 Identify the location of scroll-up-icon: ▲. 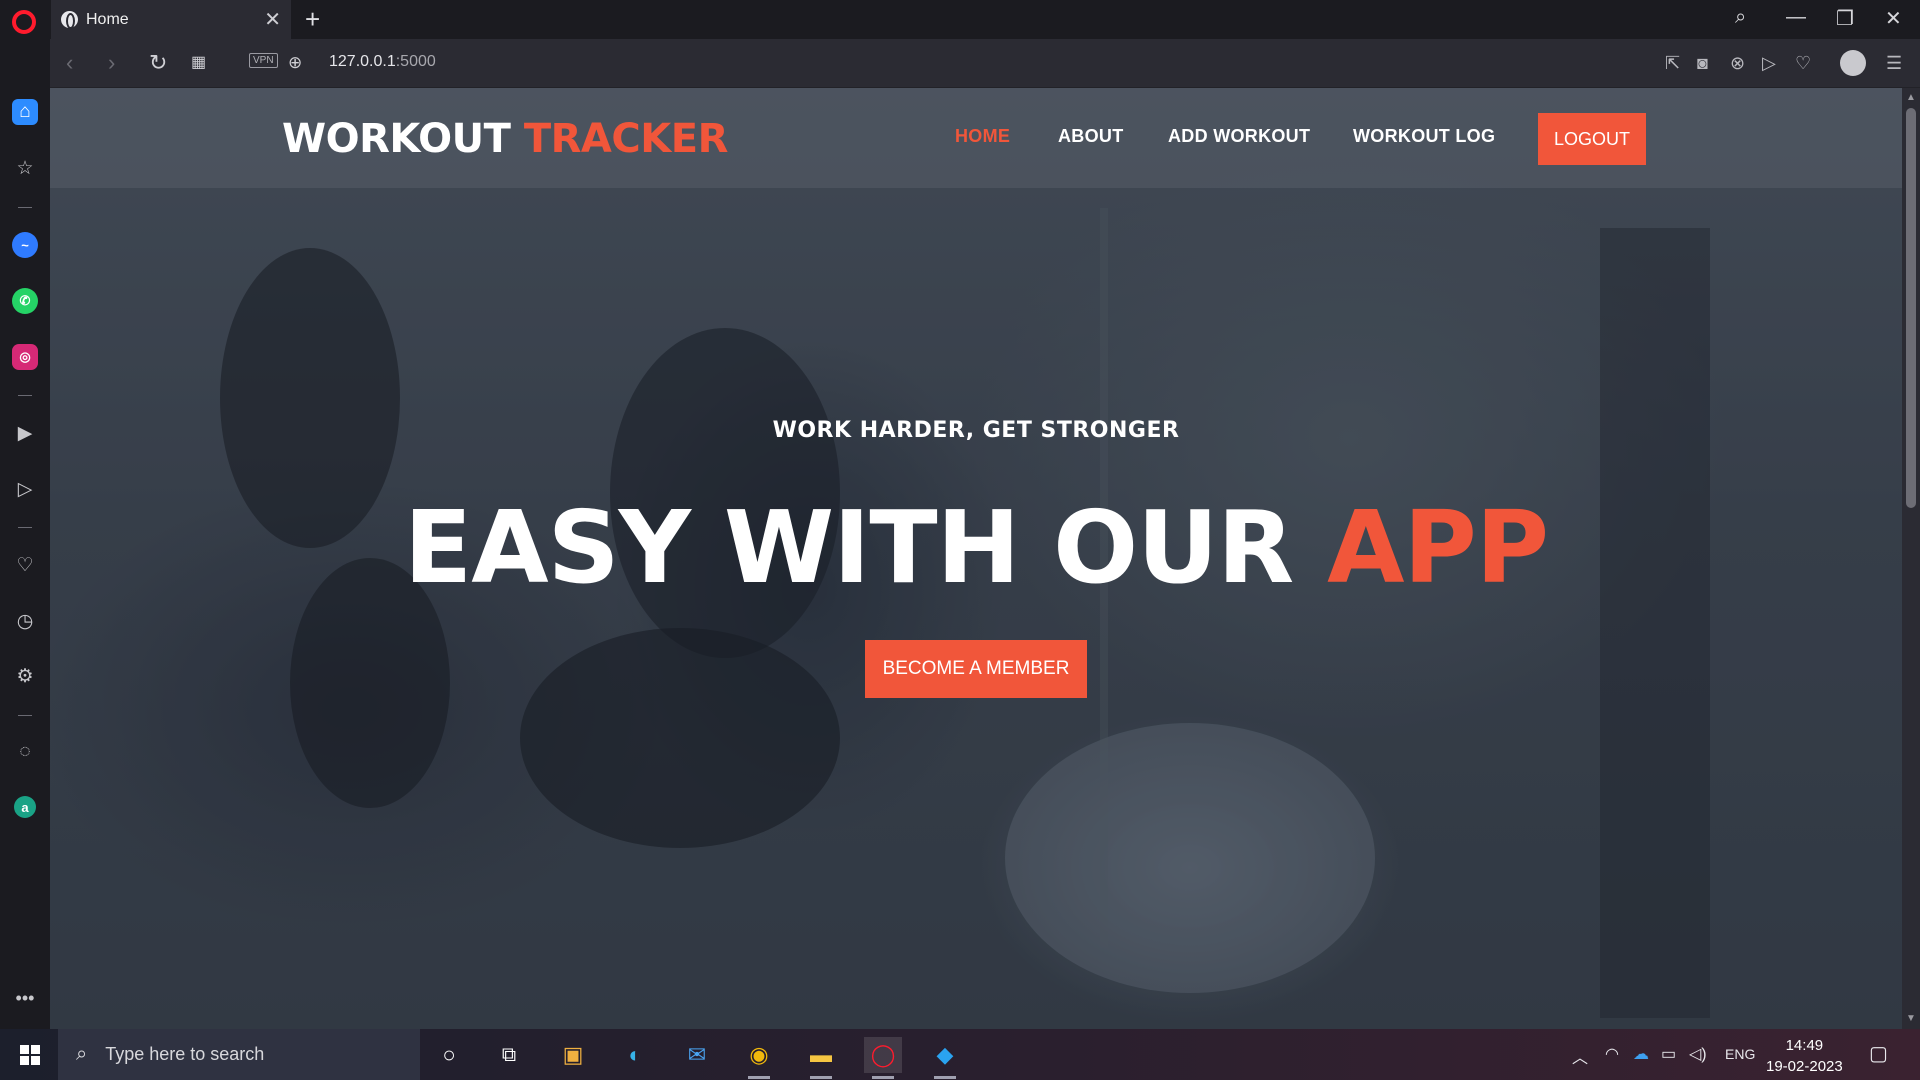
(1911, 97).